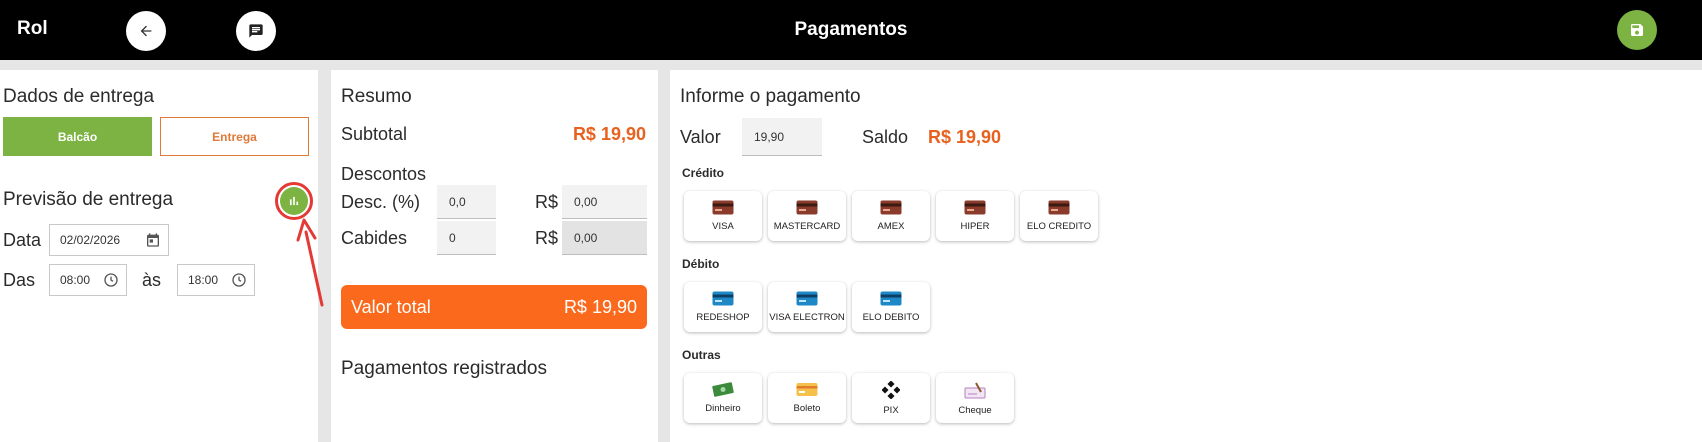  Describe the element at coordinates (600, 306) in the screenshot. I see `total-value: R$ 19,90` at that location.